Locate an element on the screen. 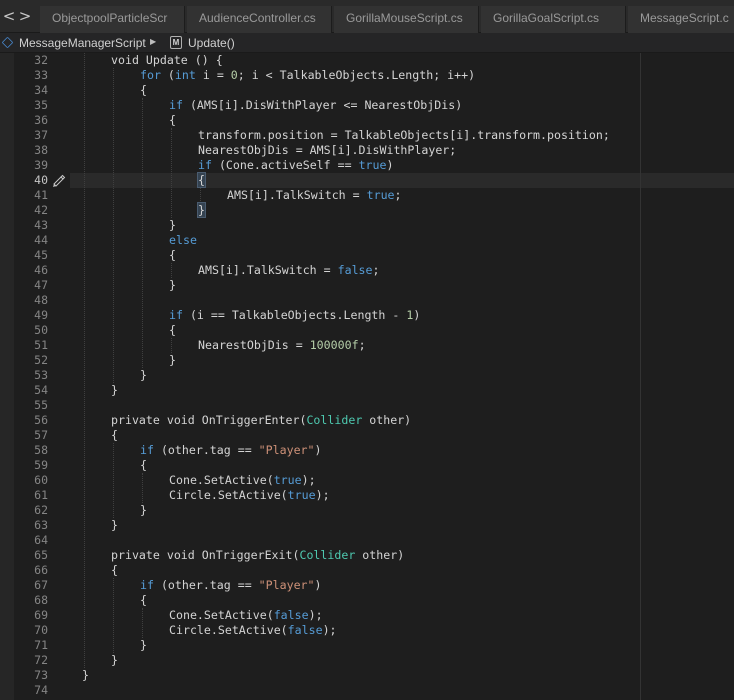 Image resolution: width=734 pixels, height=700 pixels. line-number: 45 is located at coordinates (41, 255).